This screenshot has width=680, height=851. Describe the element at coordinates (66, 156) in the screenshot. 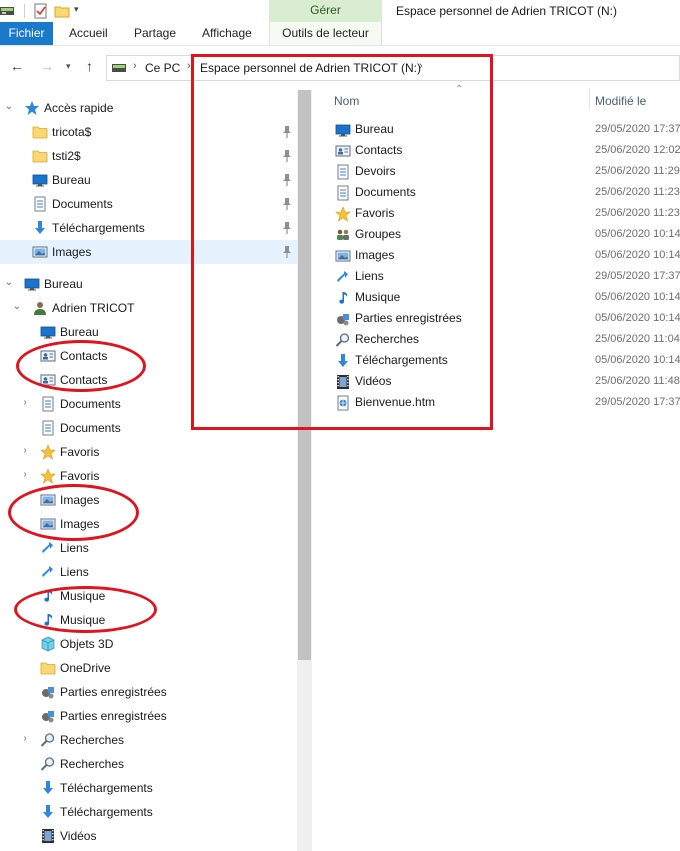

I see `nav-item-label: tsti2$` at that location.